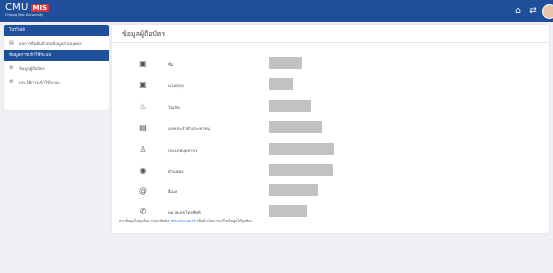  Describe the element at coordinates (144, 221) in the screenshot. I see `footnote-prefix: หากข้อมูลไม่ถูกต้อง กรุณาติดต่อ` at that location.